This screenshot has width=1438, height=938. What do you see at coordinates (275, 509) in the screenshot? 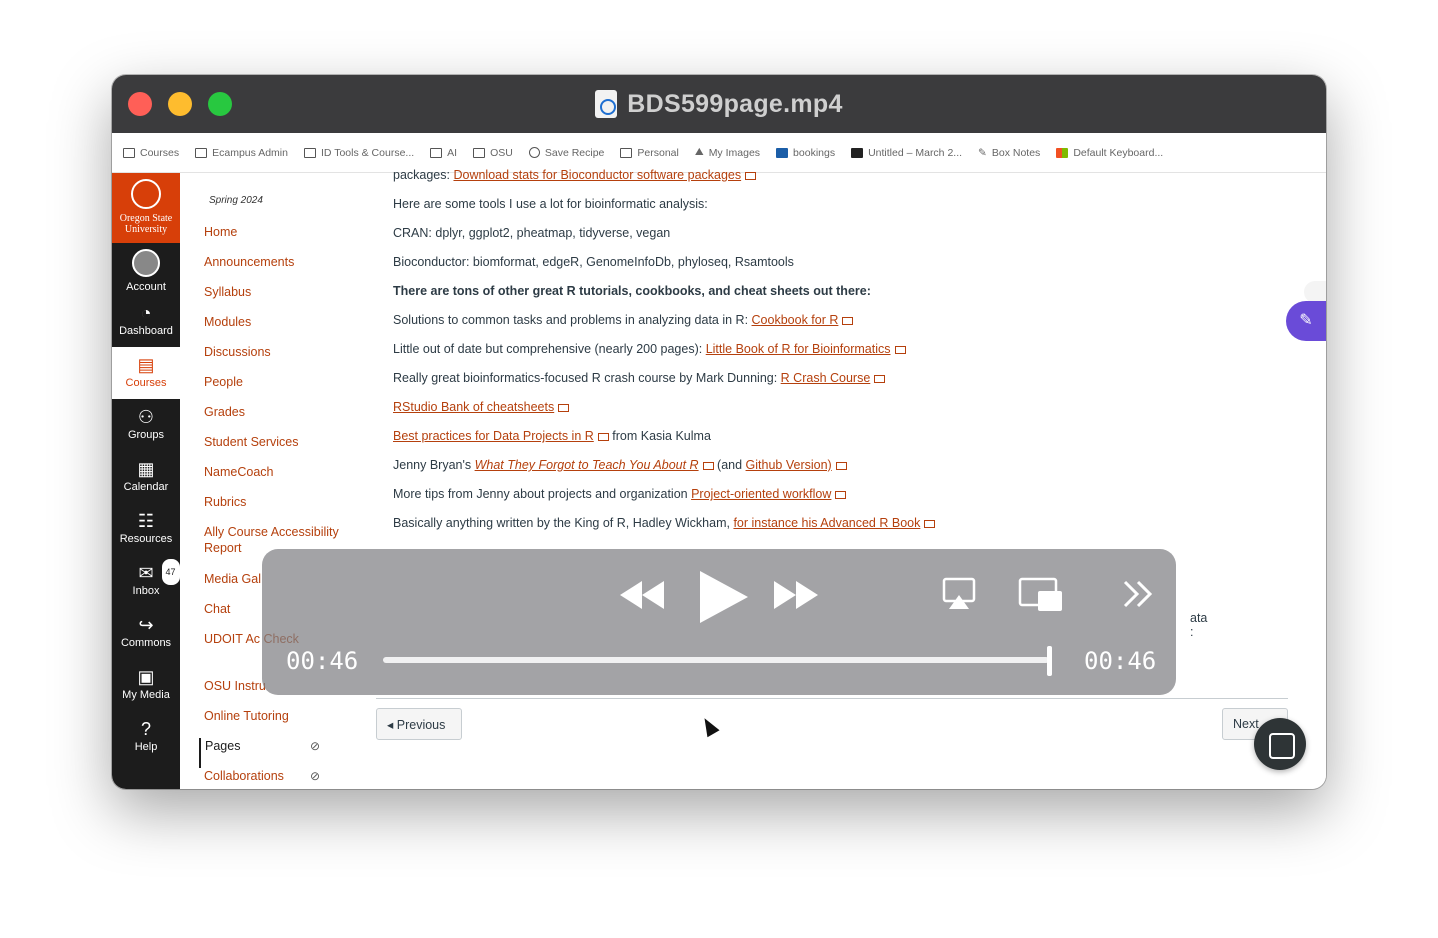
I see `course-nav-rubrics: Rubrics` at bounding box center [275, 509].